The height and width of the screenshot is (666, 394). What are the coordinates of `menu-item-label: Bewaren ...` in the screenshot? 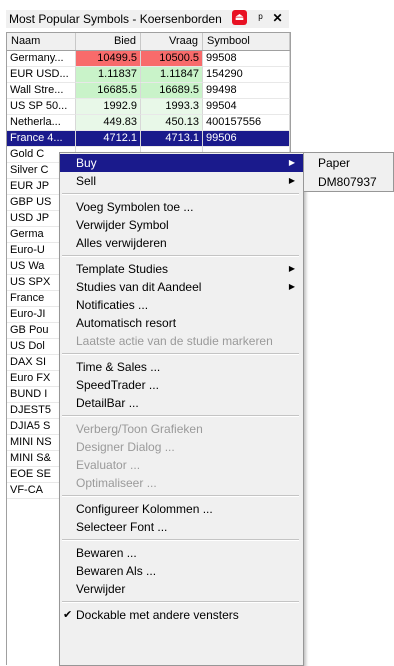 It's located at (106, 553).